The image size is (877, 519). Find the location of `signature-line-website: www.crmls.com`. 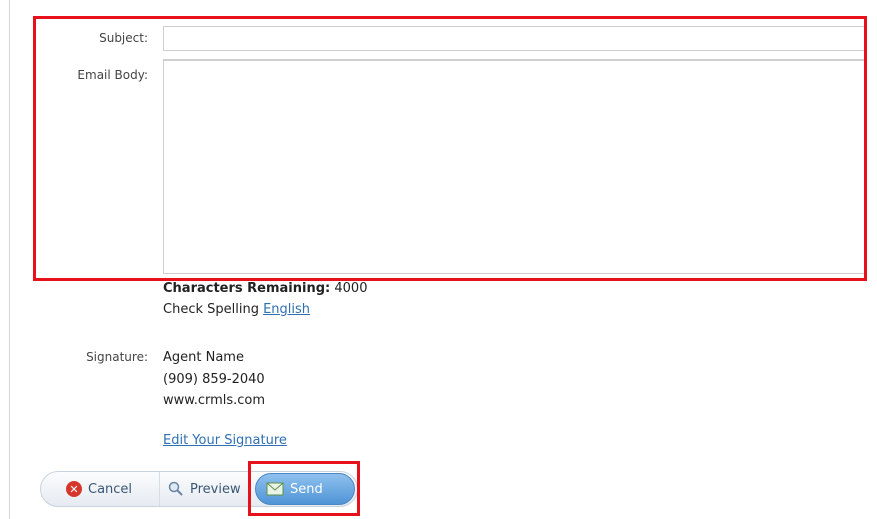

signature-line-website: www.crmls.com is located at coordinates (214, 400).